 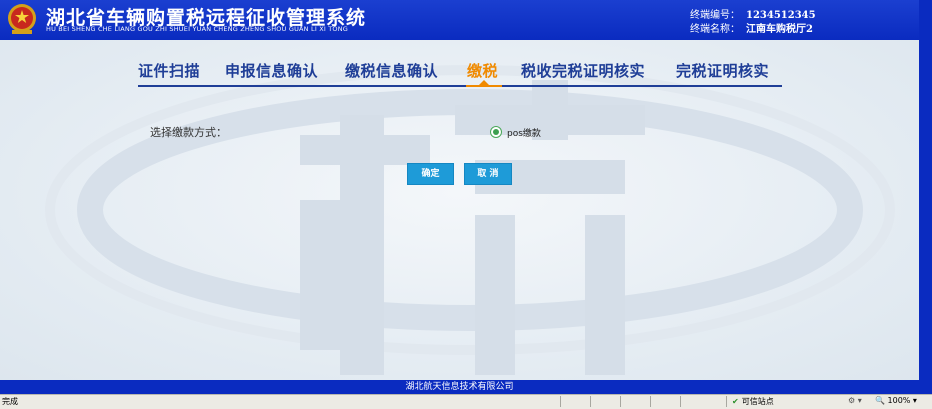 I want to click on terminal-name: 终端名称： 江南车购税厅2, so click(x=751, y=27).